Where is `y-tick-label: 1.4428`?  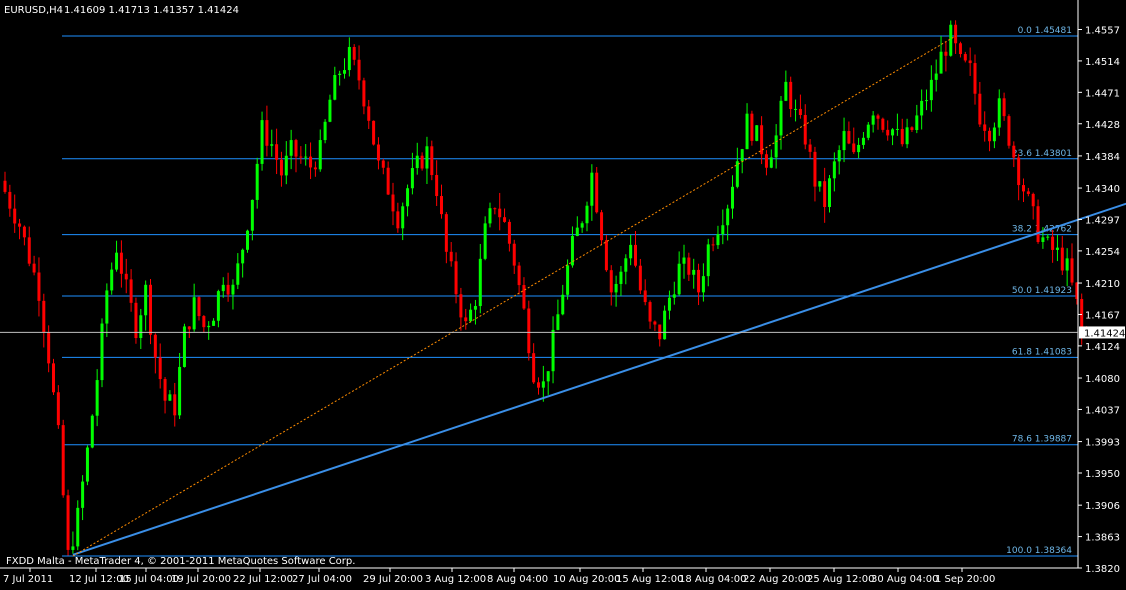
y-tick-label: 1.4428 is located at coordinates (1102, 125).